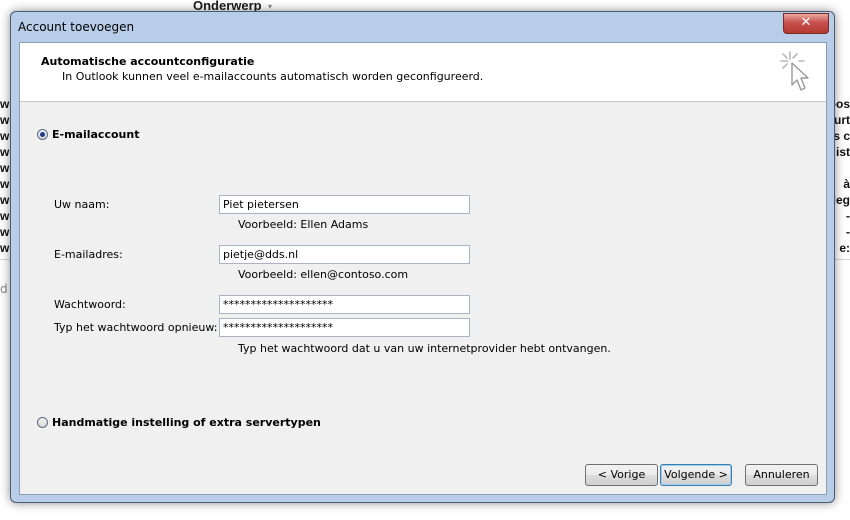 The image size is (850, 520). Describe the element at coordinates (42, 422) in the screenshot. I see `manual-setup-radio` at that location.